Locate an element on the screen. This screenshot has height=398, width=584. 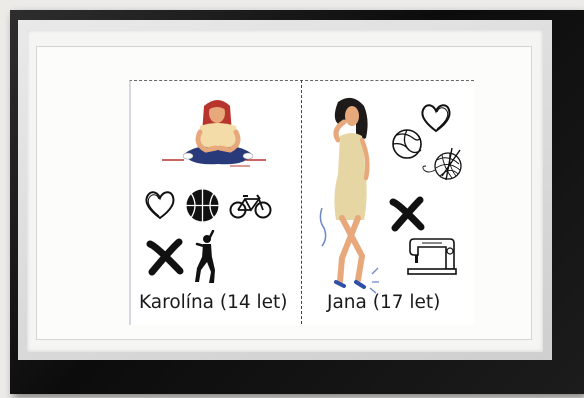
sewing-machine-icon is located at coordinates (432, 256).